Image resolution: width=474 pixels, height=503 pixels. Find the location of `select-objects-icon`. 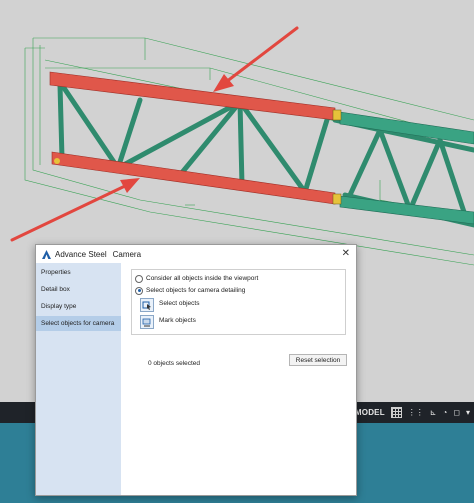

select-objects-icon is located at coordinates (146, 305).